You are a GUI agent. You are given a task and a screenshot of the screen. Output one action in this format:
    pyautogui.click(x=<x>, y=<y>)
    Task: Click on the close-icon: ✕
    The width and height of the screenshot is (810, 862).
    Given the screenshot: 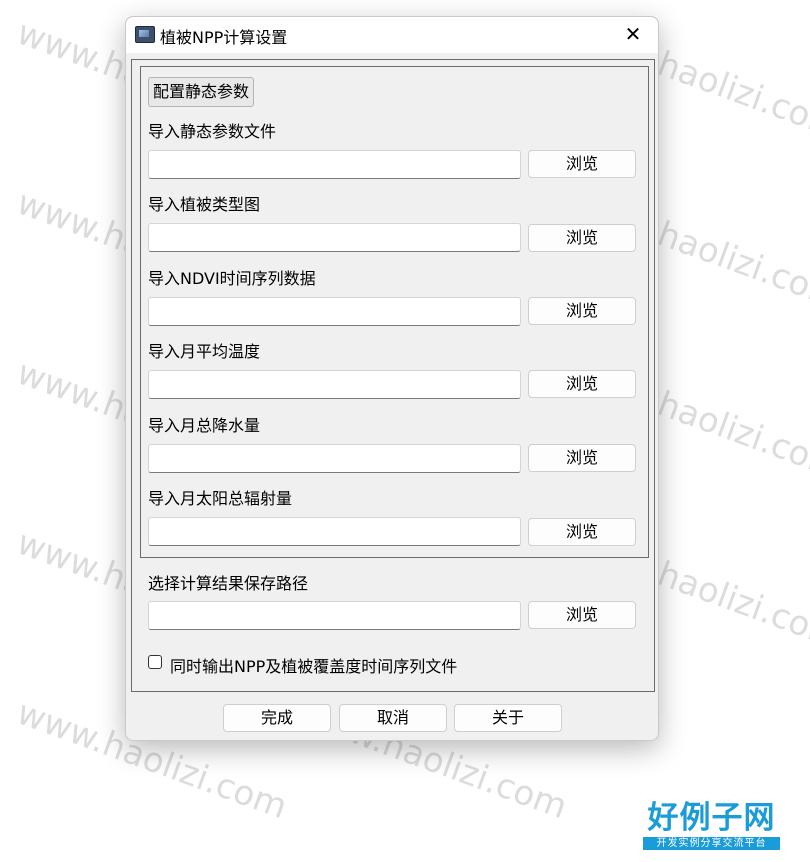 What is the action you would take?
    pyautogui.click(x=633, y=34)
    